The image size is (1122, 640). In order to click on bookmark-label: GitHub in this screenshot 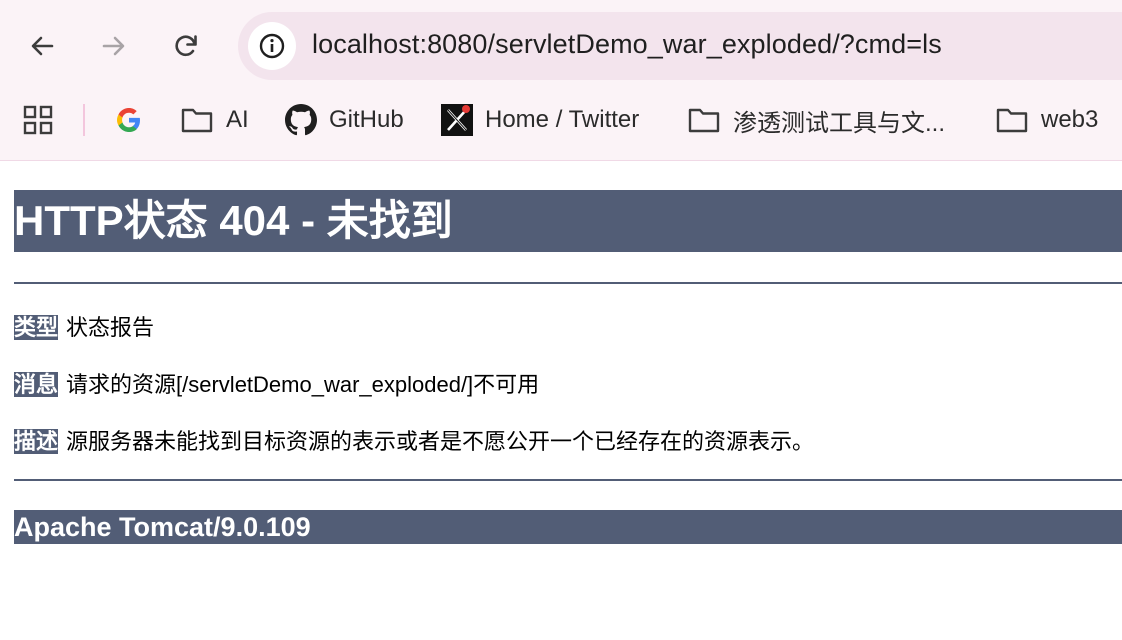, I will do `click(366, 119)`.